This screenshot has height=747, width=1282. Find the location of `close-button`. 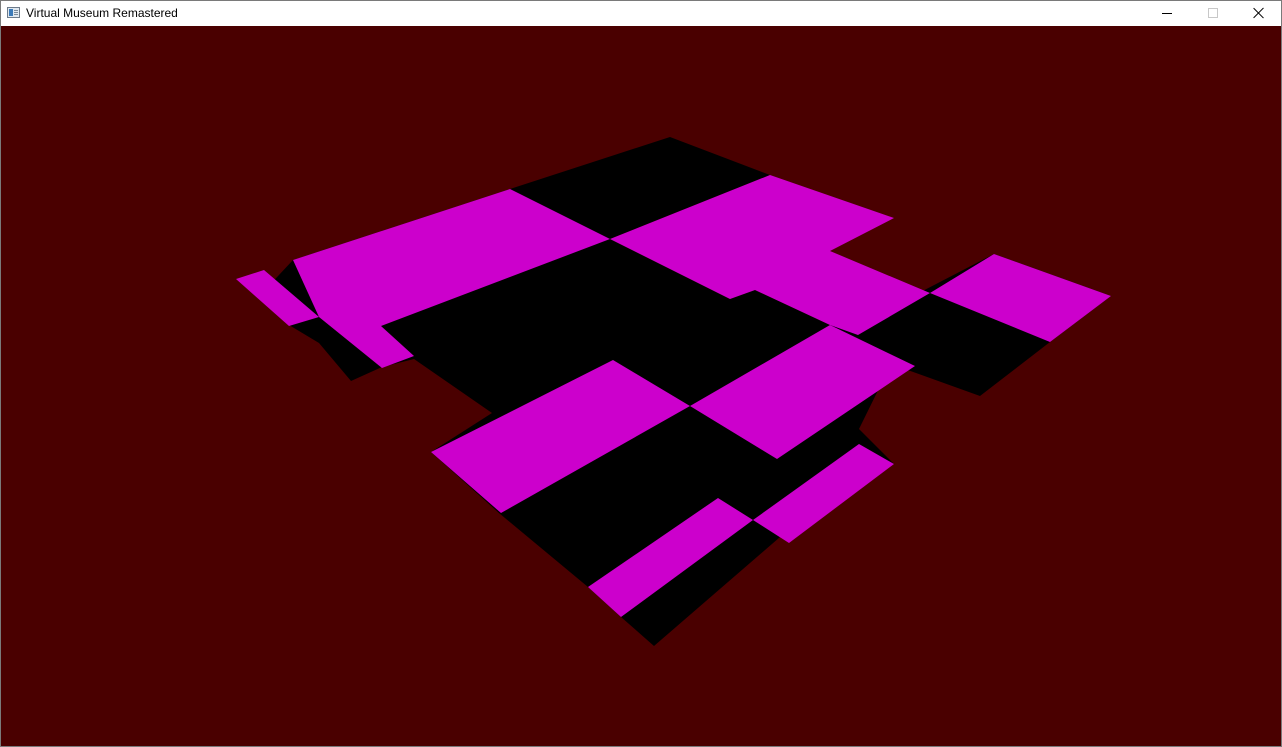

close-button is located at coordinates (1259, 13).